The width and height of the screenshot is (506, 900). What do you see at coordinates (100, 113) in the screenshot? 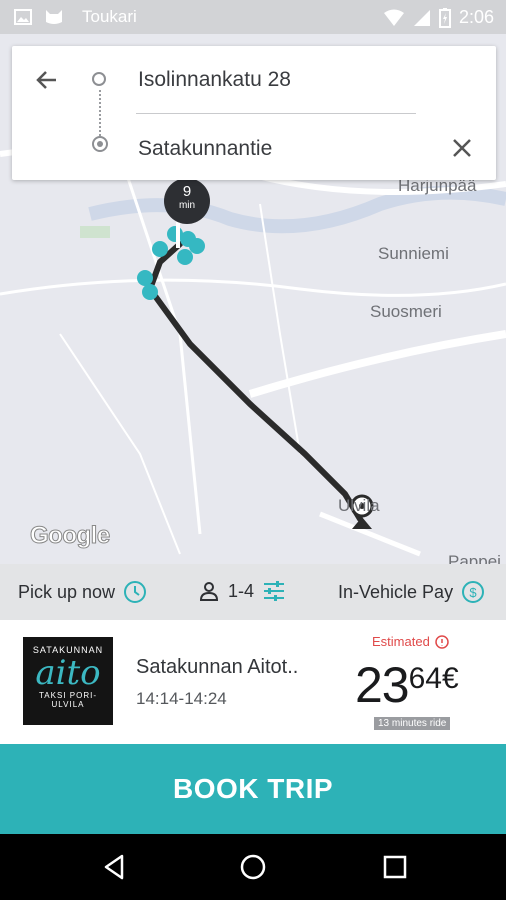
I see `route-connector` at bounding box center [100, 113].